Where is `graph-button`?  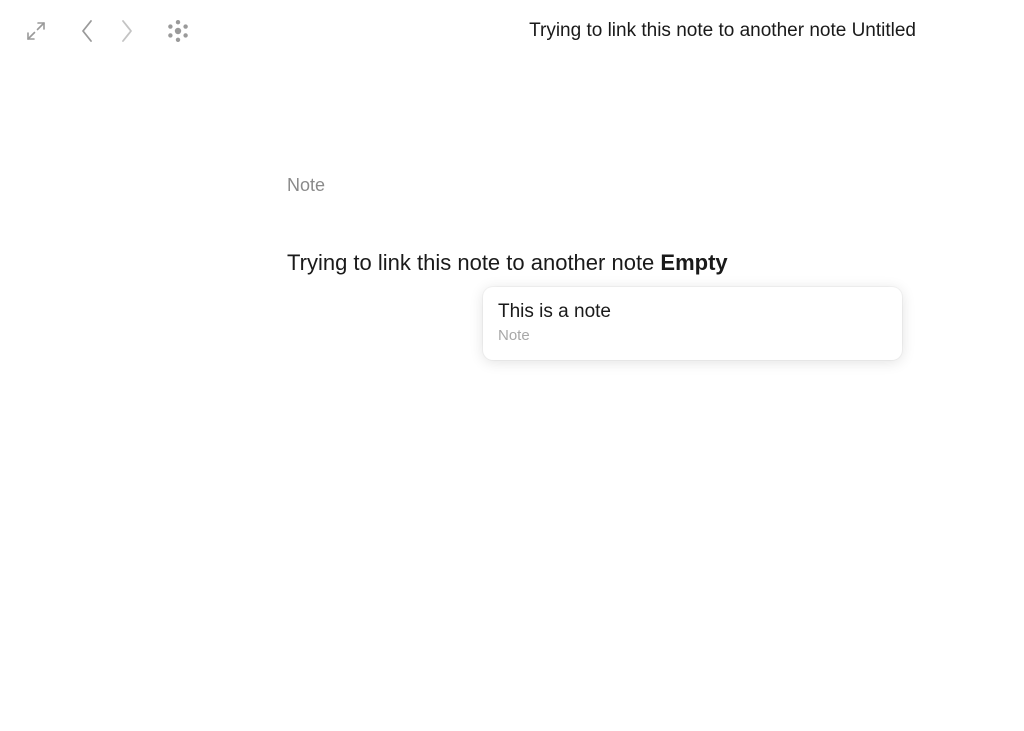 graph-button is located at coordinates (178, 31).